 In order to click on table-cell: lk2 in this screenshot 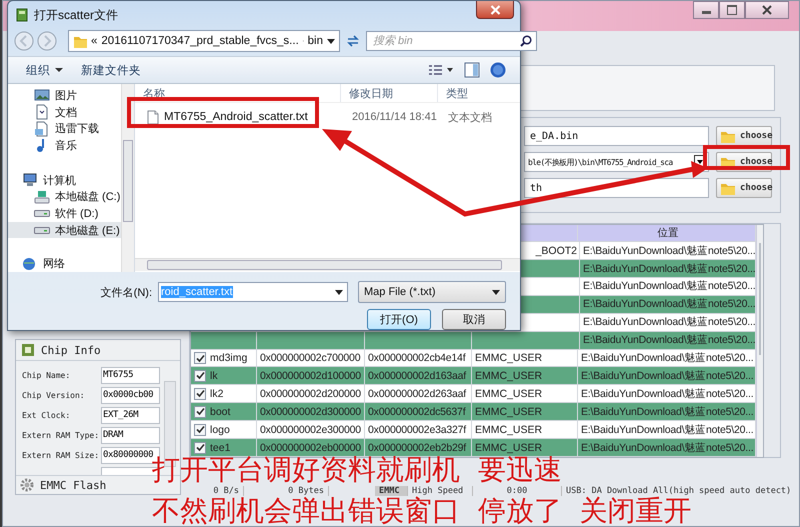, I will do `click(224, 393)`.